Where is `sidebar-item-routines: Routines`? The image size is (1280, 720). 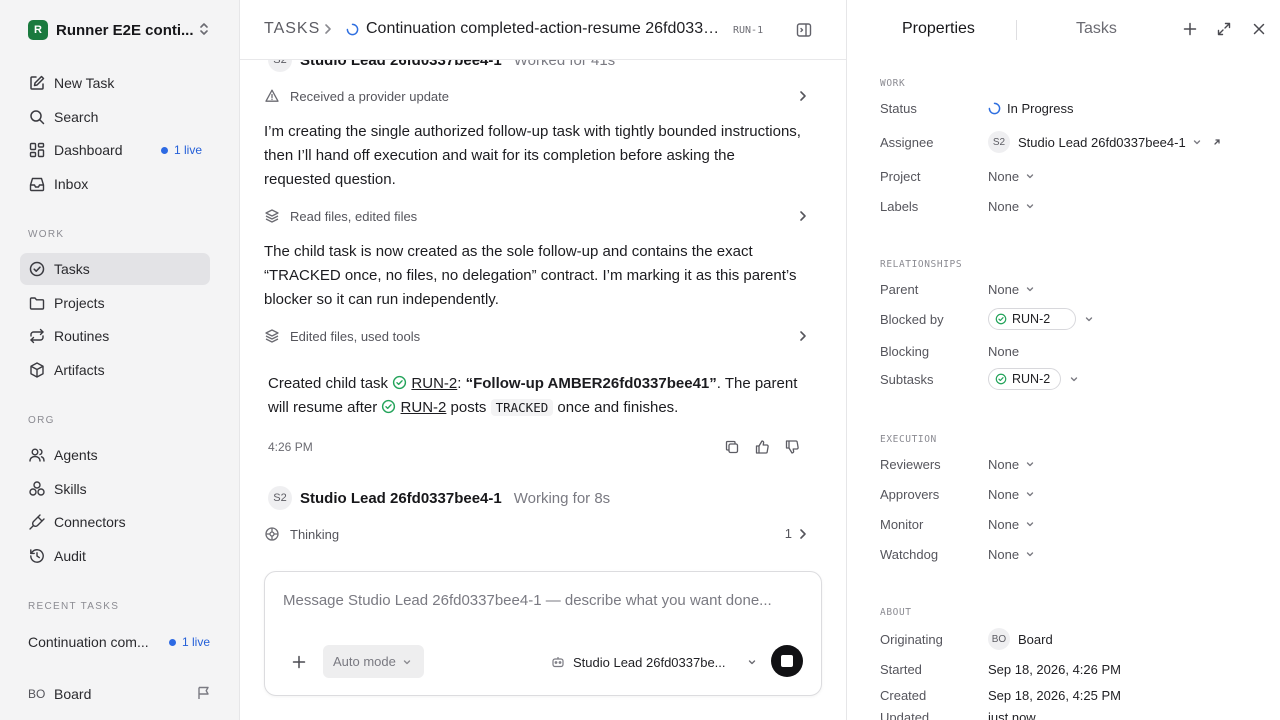
sidebar-item-routines: Routines is located at coordinates (115, 336).